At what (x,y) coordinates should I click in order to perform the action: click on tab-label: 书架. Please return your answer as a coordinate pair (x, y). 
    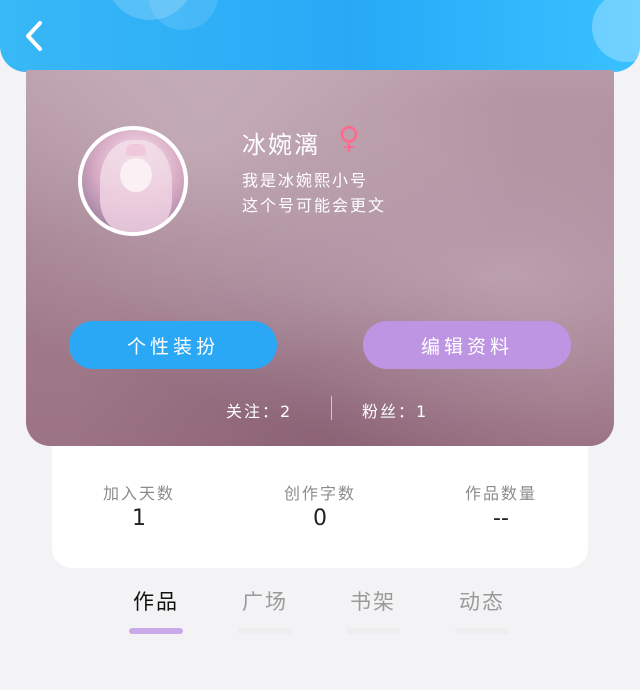
    Looking at the image, I should click on (373, 602).